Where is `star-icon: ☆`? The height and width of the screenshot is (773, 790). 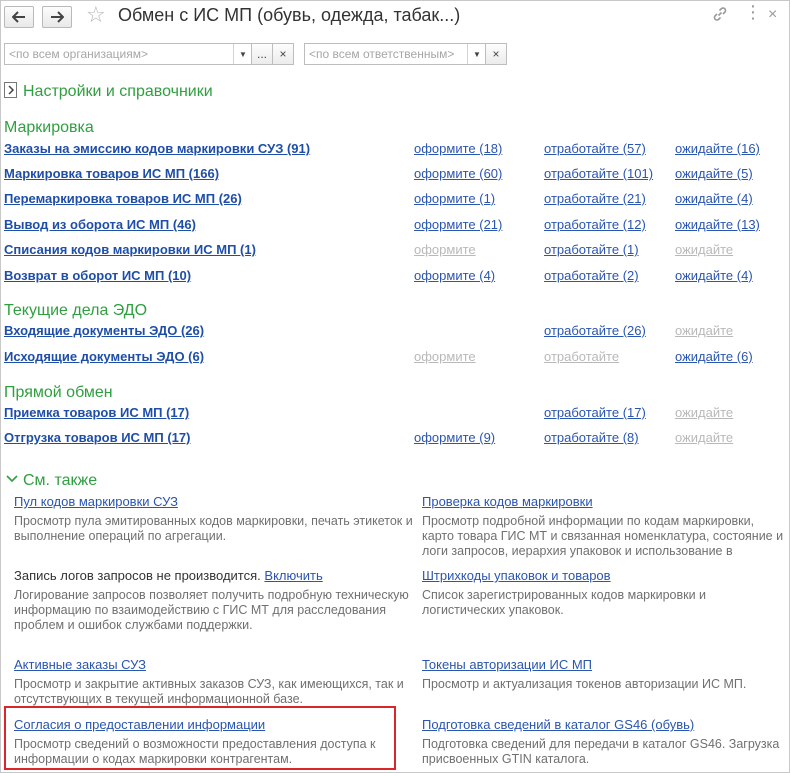 star-icon: ☆ is located at coordinates (96, 15).